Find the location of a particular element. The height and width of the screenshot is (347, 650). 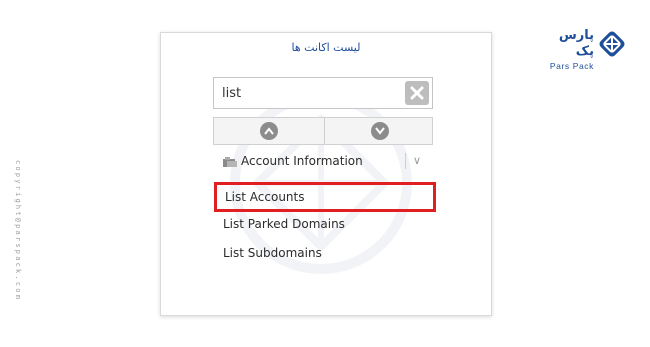

close-icon is located at coordinates (417, 93).